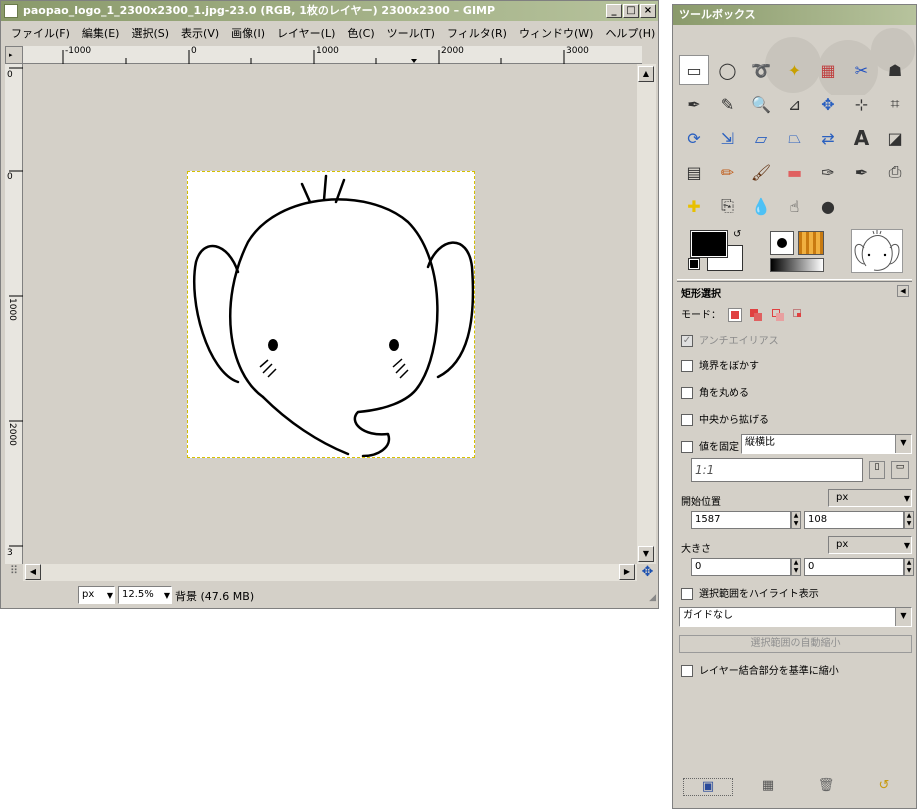 The height and width of the screenshot is (809, 919). Describe the element at coordinates (728, 70) in the screenshot. I see `ellipse-select-icon: ◯` at that location.